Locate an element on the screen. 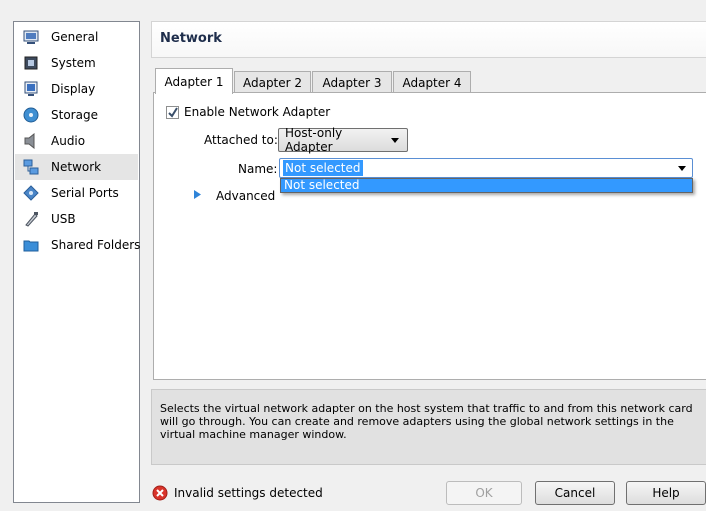 The width and height of the screenshot is (706, 511). audio-icon is located at coordinates (29, 141).